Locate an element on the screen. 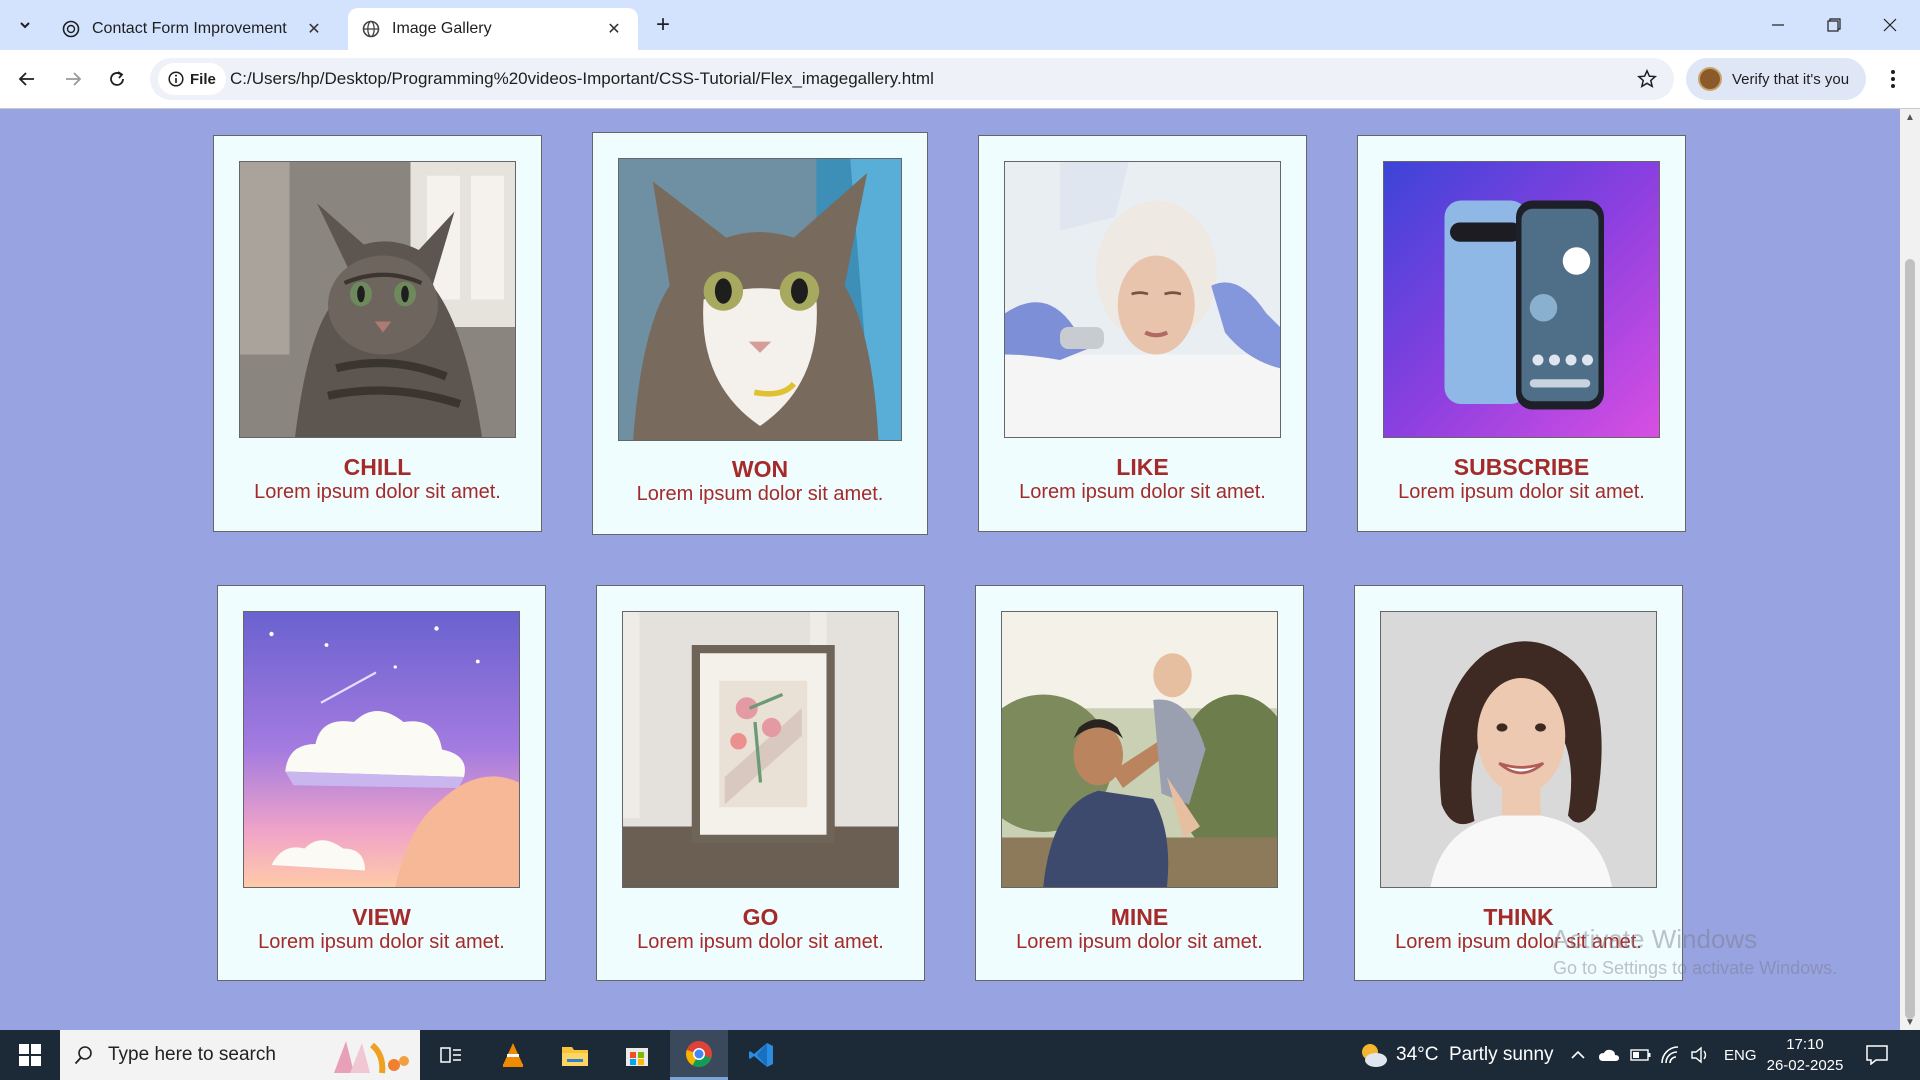 Image resolution: width=1920 pixels, height=1080 pixels. tab-image-gallery: Image Gallery ✕ is located at coordinates (493, 29).